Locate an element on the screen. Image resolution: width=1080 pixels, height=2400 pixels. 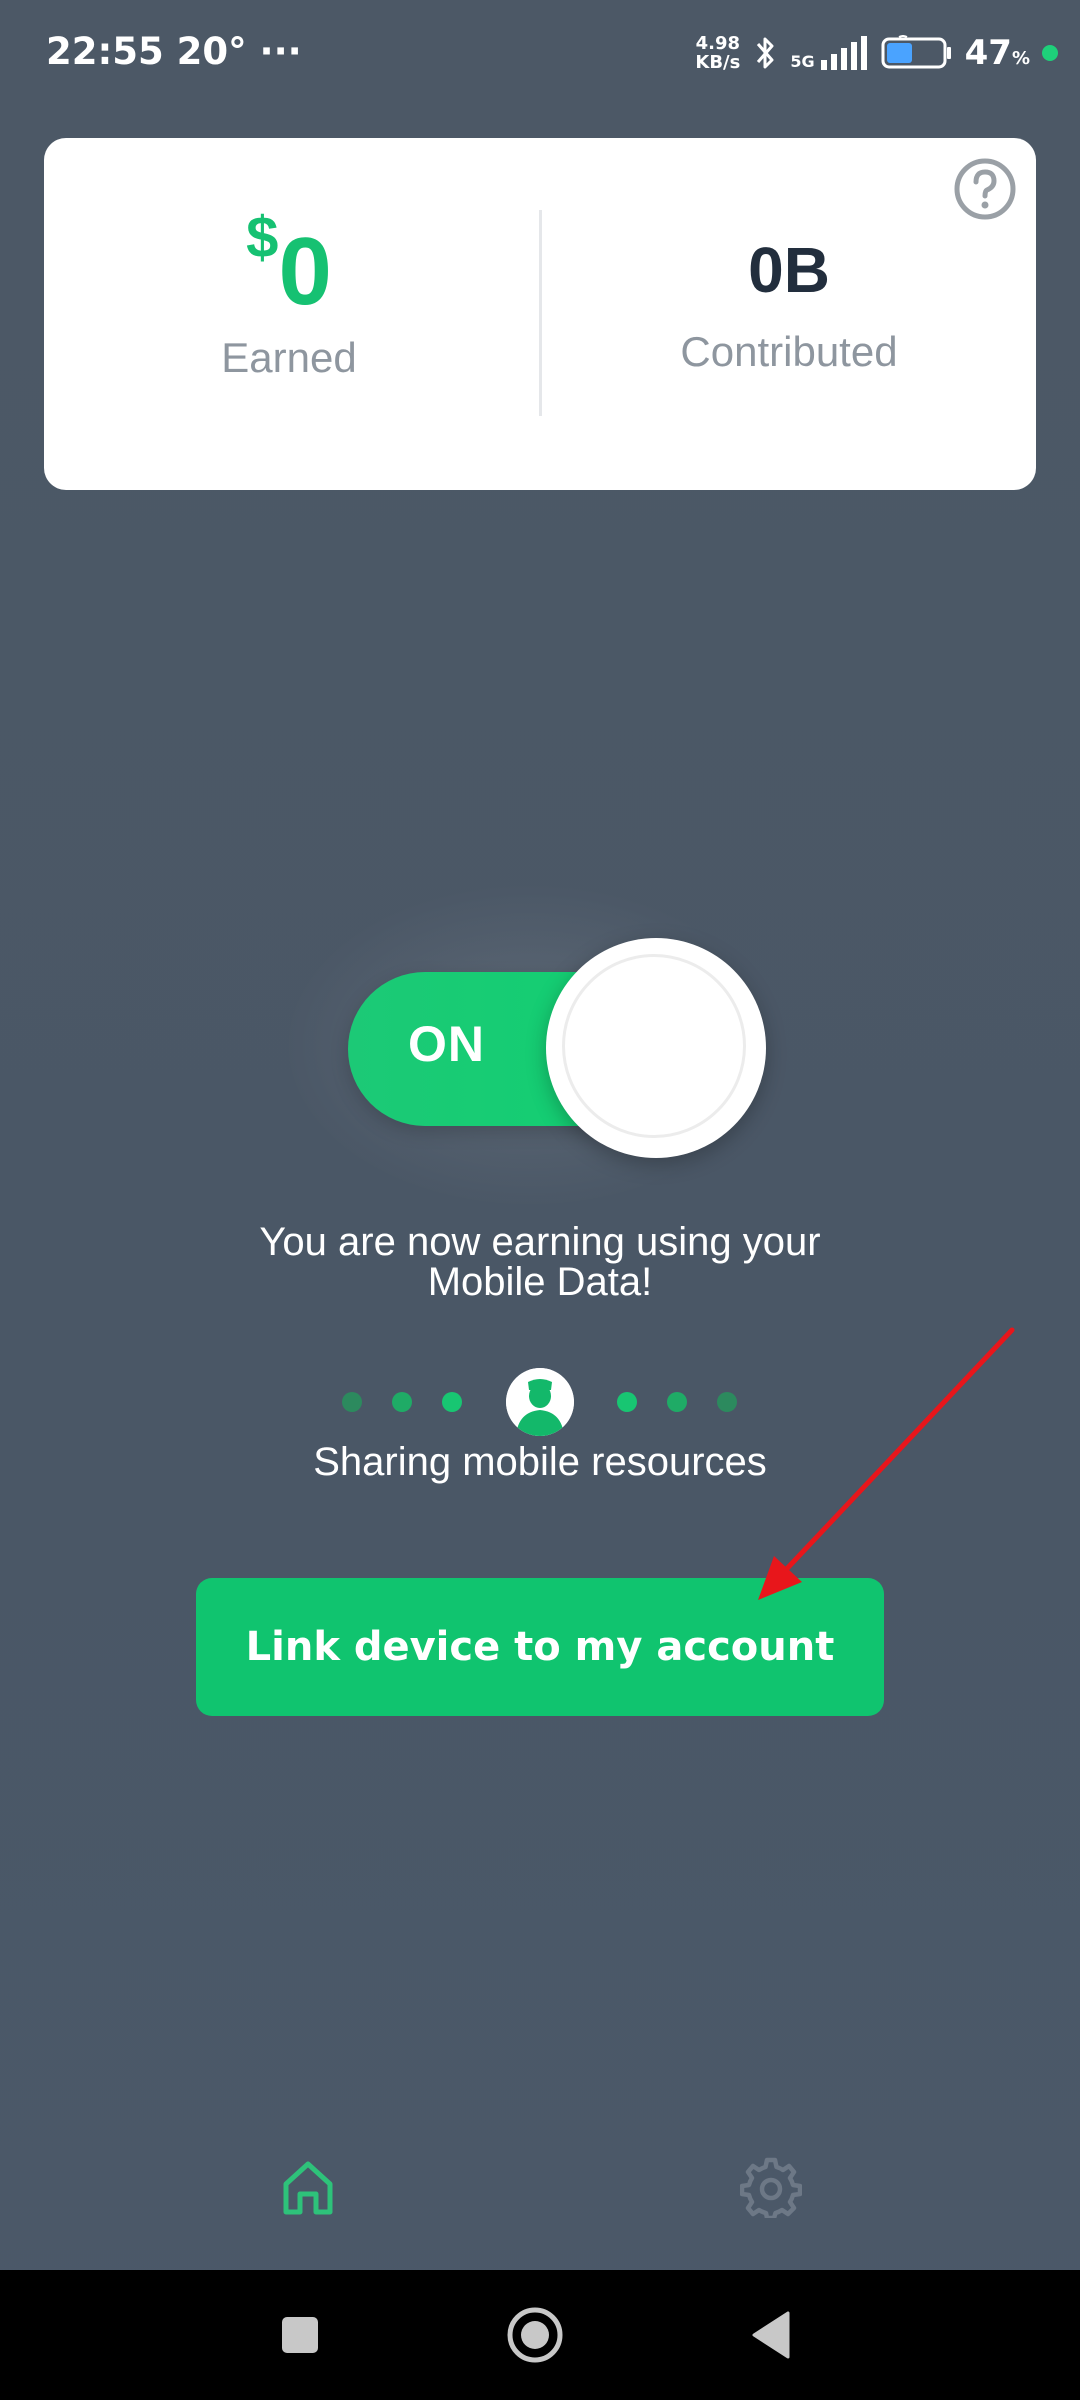
back-button is located at coordinates (770, 2335).